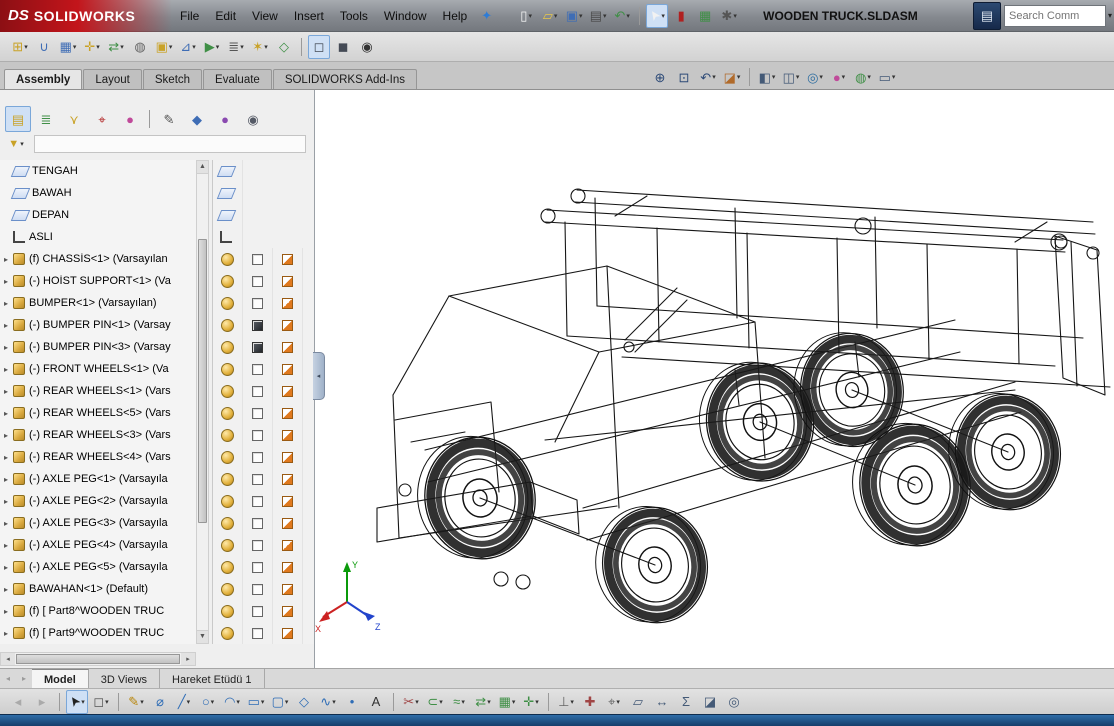 Image resolution: width=1114 pixels, height=726 pixels. What do you see at coordinates (197, 119) in the screenshot?
I see `solid-body-icon: ◆` at bounding box center [197, 119].